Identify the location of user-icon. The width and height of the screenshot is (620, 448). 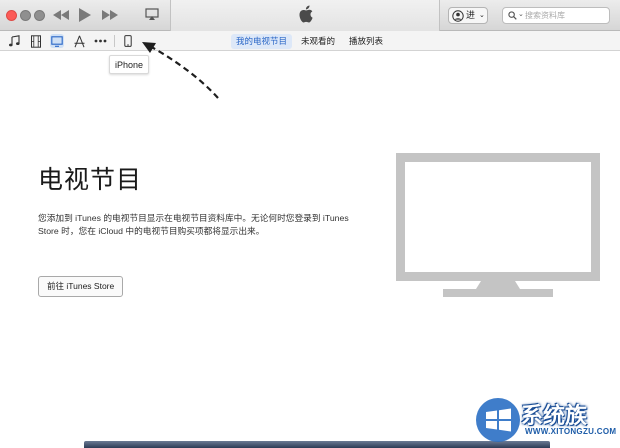
(458, 16).